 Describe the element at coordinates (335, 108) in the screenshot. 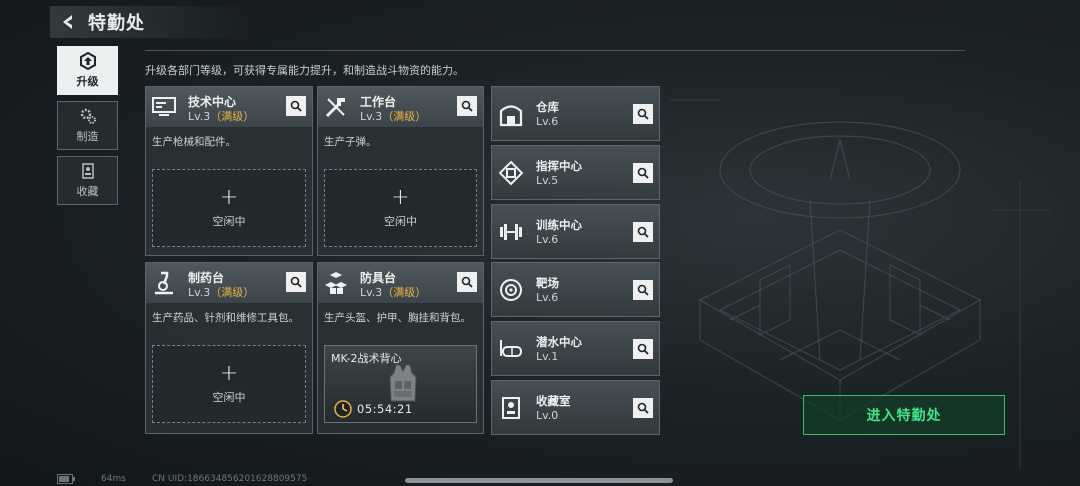

I see `tools-icon` at that location.